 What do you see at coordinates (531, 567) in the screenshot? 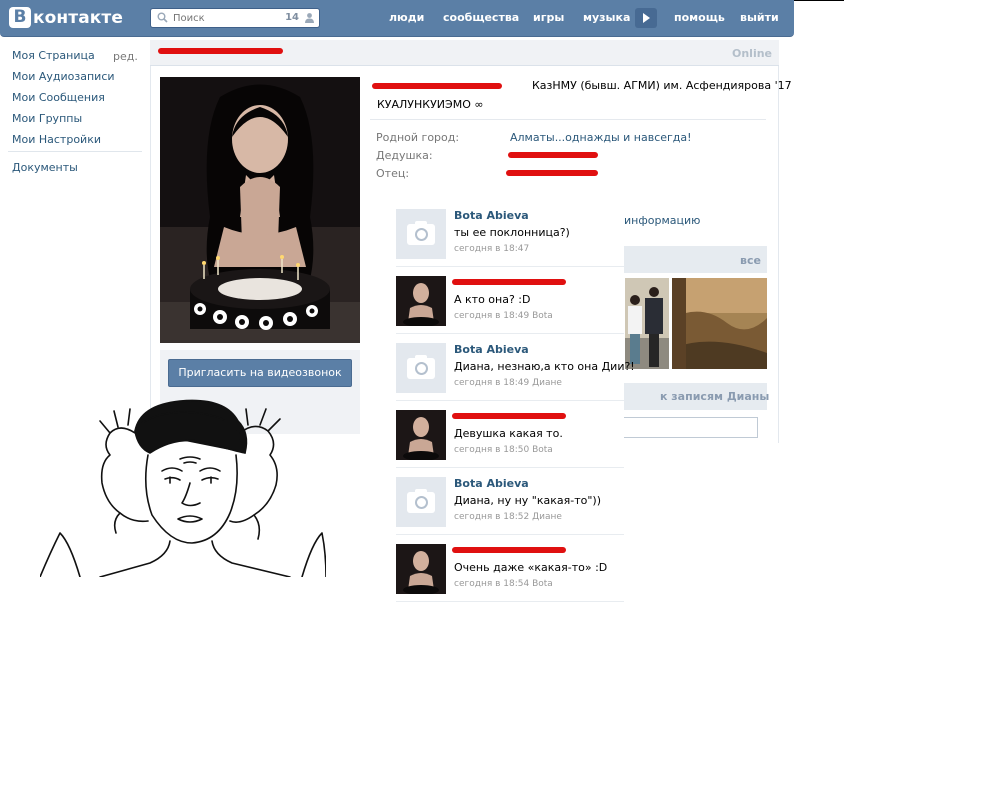
I see `comment-text: Очень даже «какая-то» :D` at bounding box center [531, 567].